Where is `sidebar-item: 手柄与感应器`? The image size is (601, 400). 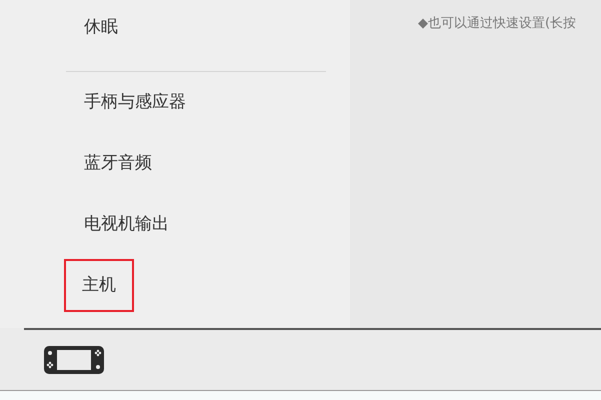 sidebar-item: 手柄与感应器 is located at coordinates (135, 103).